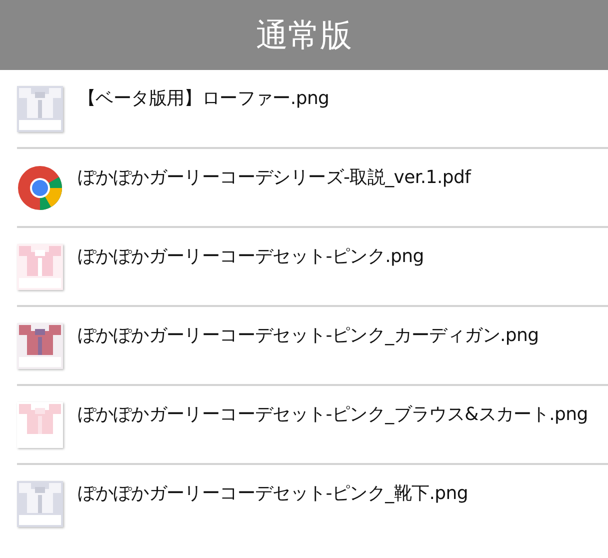 Image resolution: width=608 pixels, height=558 pixels. I want to click on file-name: ぽかぽかガーリーコーデセット-ピンク.png, so click(251, 257).